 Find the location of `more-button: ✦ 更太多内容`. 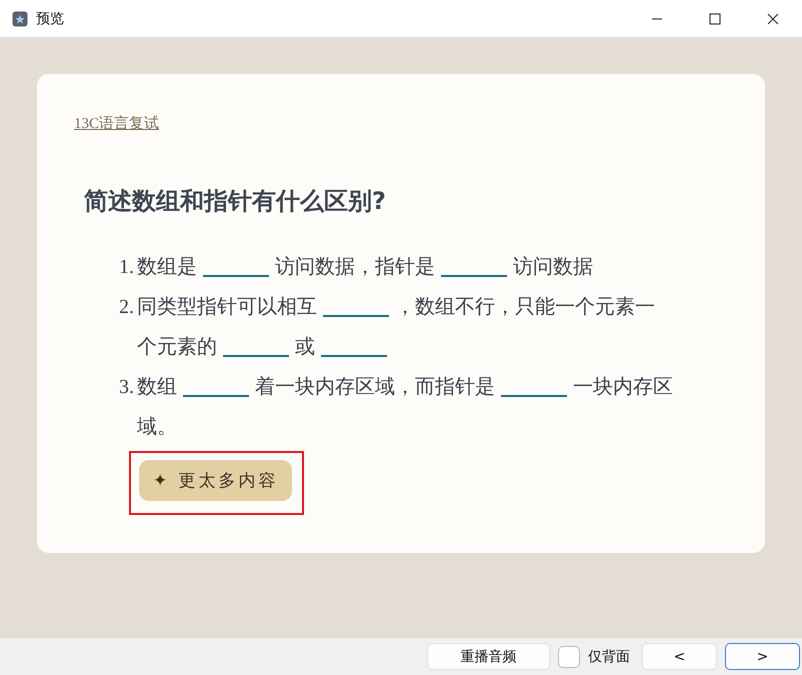

more-button: ✦ 更太多内容 is located at coordinates (215, 480).